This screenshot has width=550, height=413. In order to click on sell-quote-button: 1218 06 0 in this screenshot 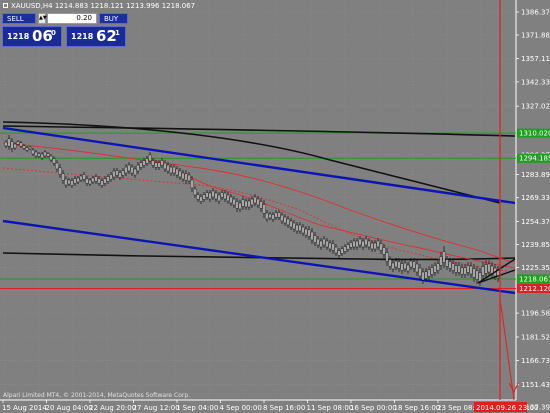, I will do `click(32, 36)`.